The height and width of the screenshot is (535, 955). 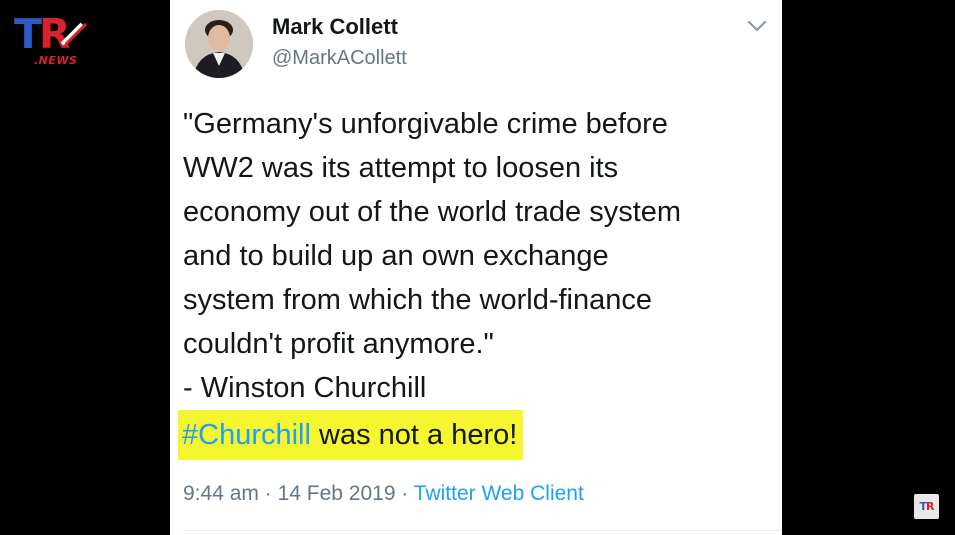 I want to click on tweet-text-line: couldn't profit anymore.", so click(x=338, y=344).